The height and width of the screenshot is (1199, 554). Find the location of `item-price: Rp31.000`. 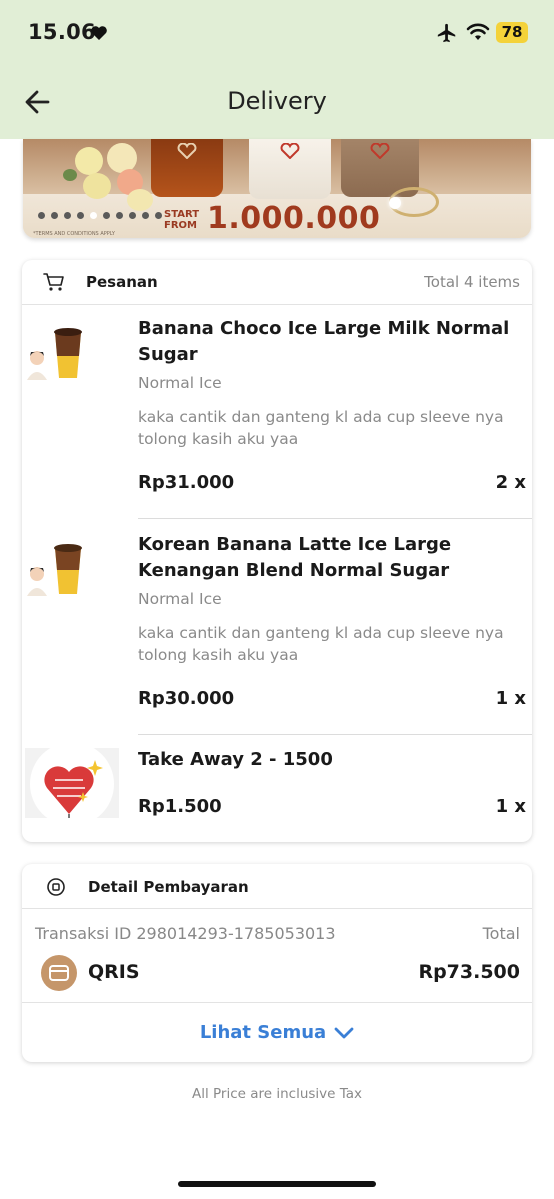

item-price: Rp31.000 is located at coordinates (186, 482).